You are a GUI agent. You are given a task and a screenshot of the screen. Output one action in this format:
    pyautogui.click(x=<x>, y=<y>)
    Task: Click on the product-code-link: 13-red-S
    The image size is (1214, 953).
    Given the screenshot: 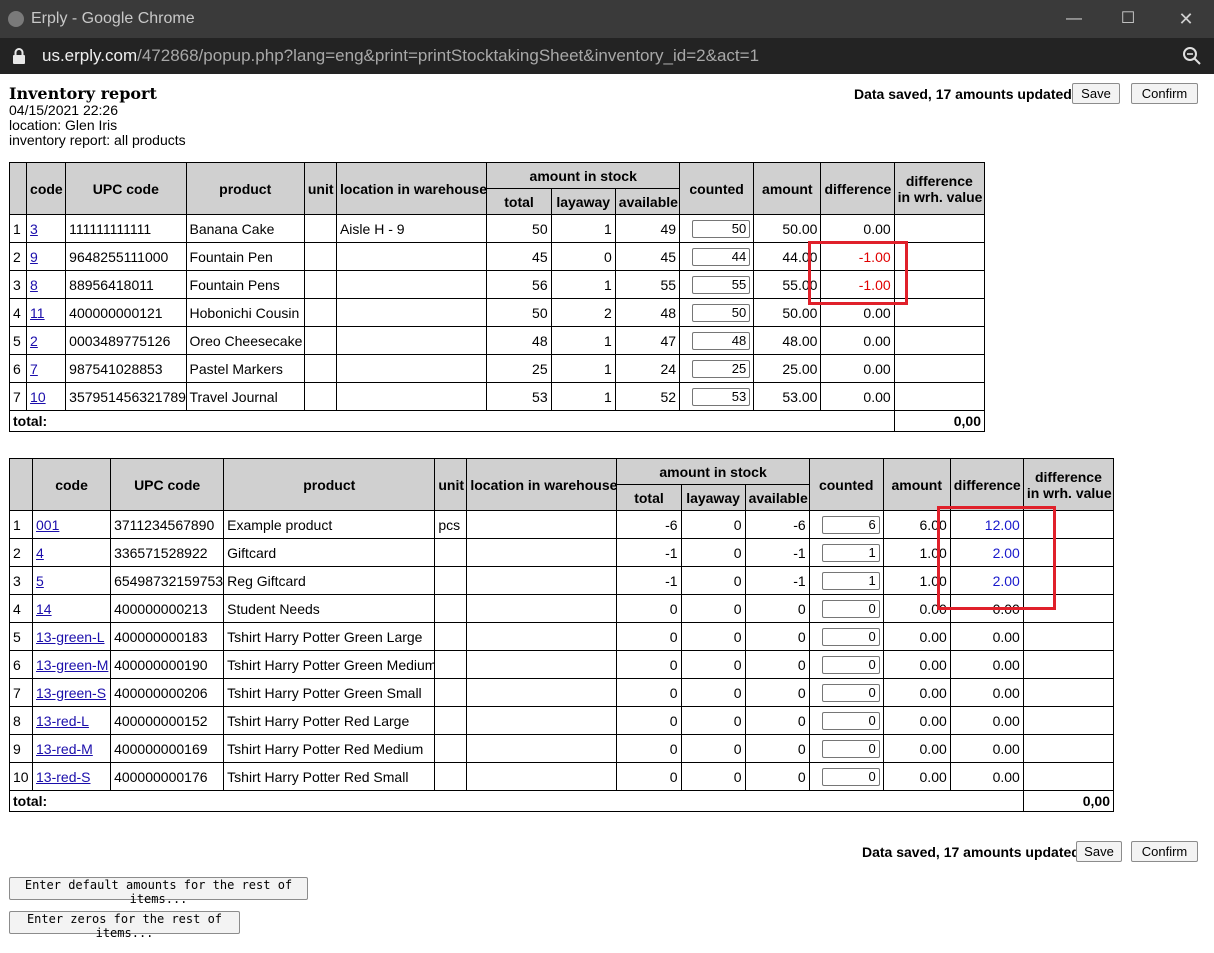 What is the action you would take?
    pyautogui.click(x=63, y=777)
    